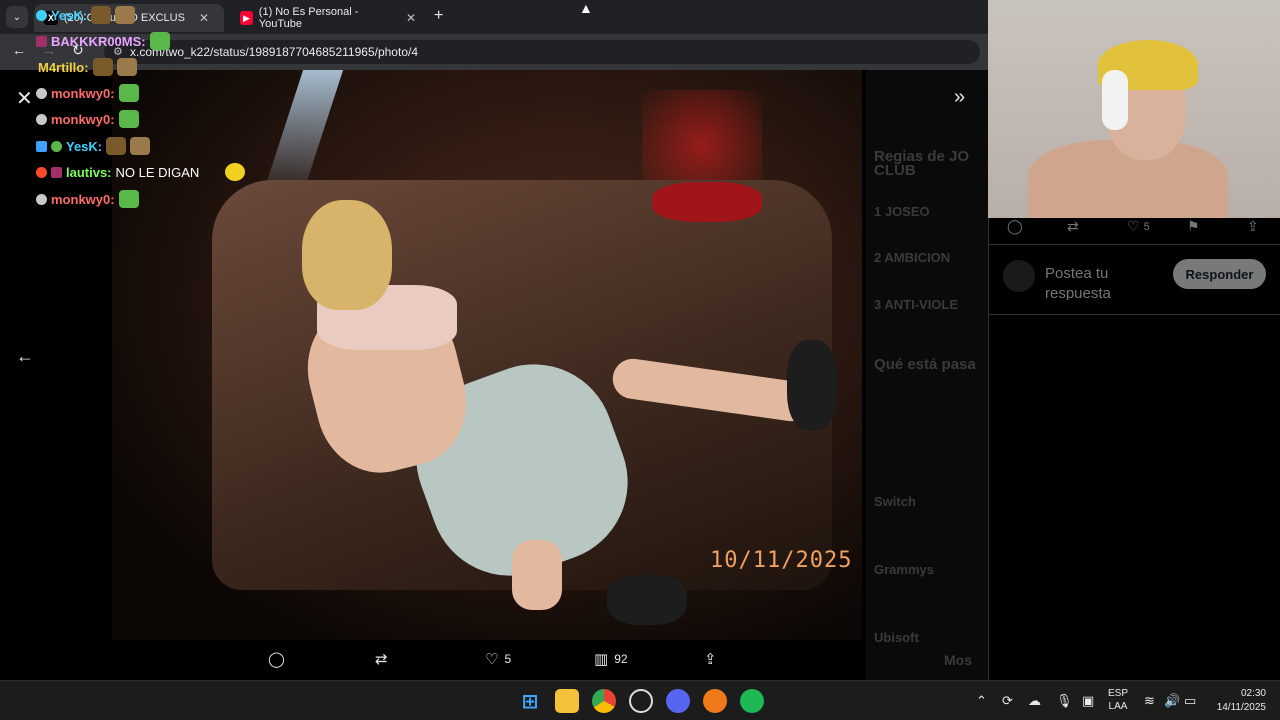 The height and width of the screenshot is (720, 1280). Describe the element at coordinates (63, 67) in the screenshot. I see `chat-user: M4rtillo:` at that location.